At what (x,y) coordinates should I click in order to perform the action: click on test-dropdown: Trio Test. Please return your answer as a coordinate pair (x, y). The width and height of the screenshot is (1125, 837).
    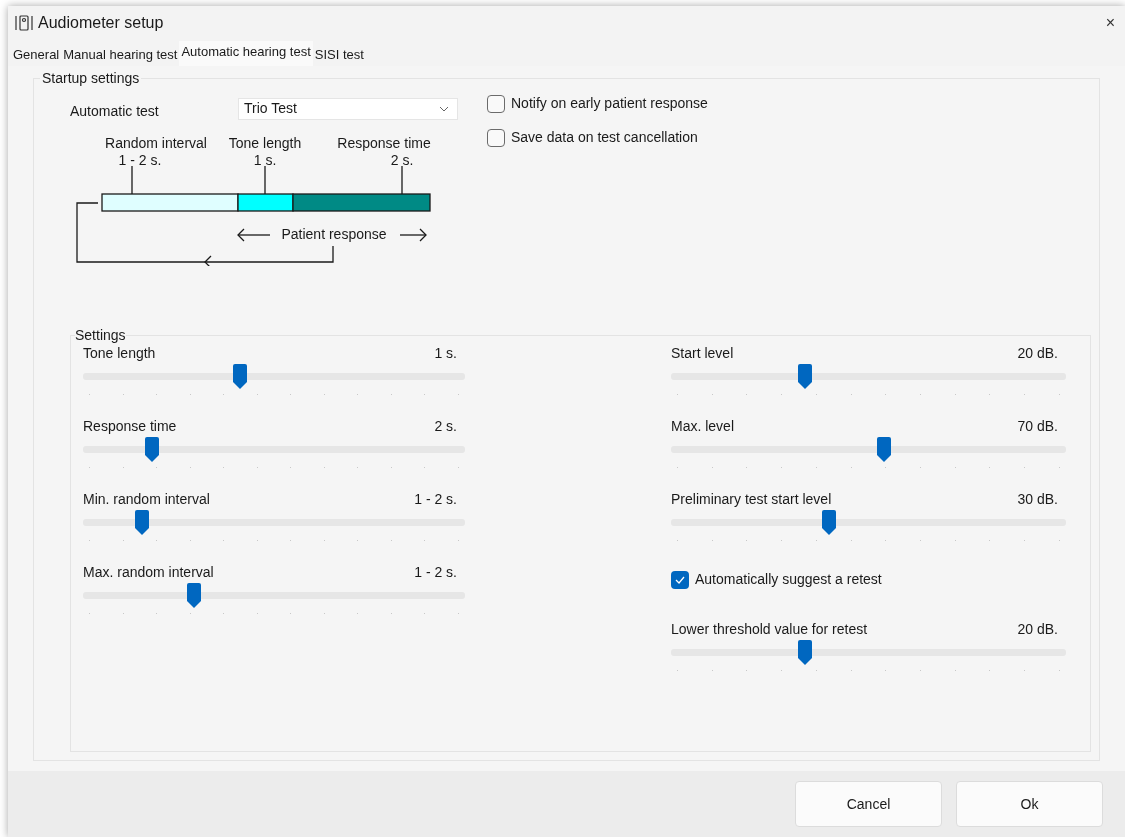
    Looking at the image, I should click on (348, 108).